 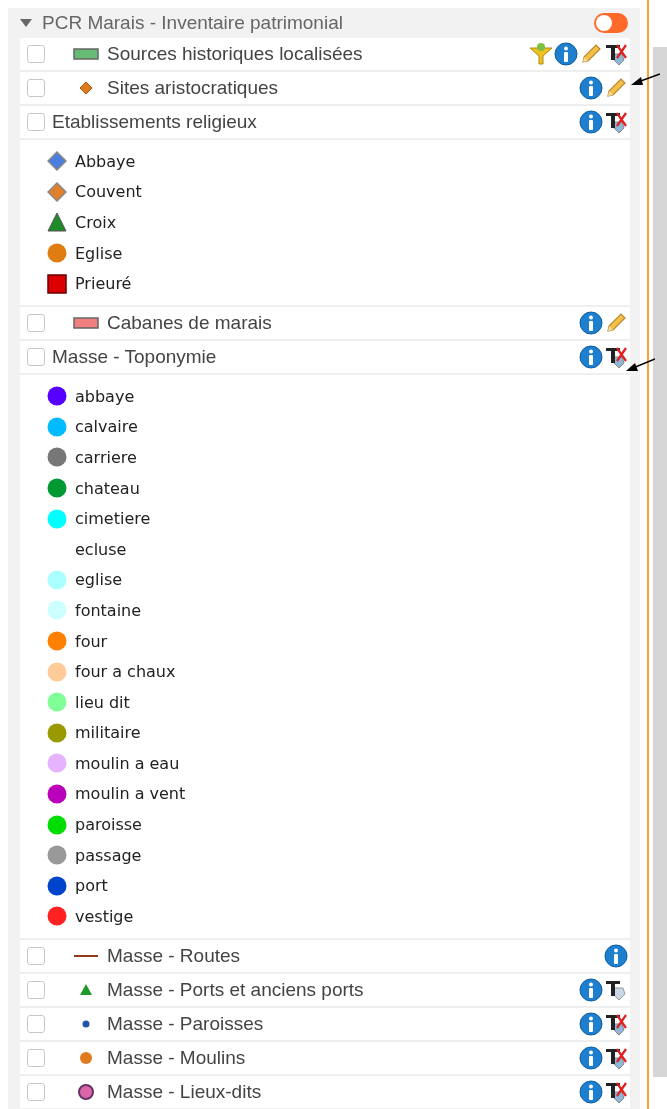 What do you see at coordinates (26, 23) in the screenshot?
I see `collapse-caret-icon` at bounding box center [26, 23].